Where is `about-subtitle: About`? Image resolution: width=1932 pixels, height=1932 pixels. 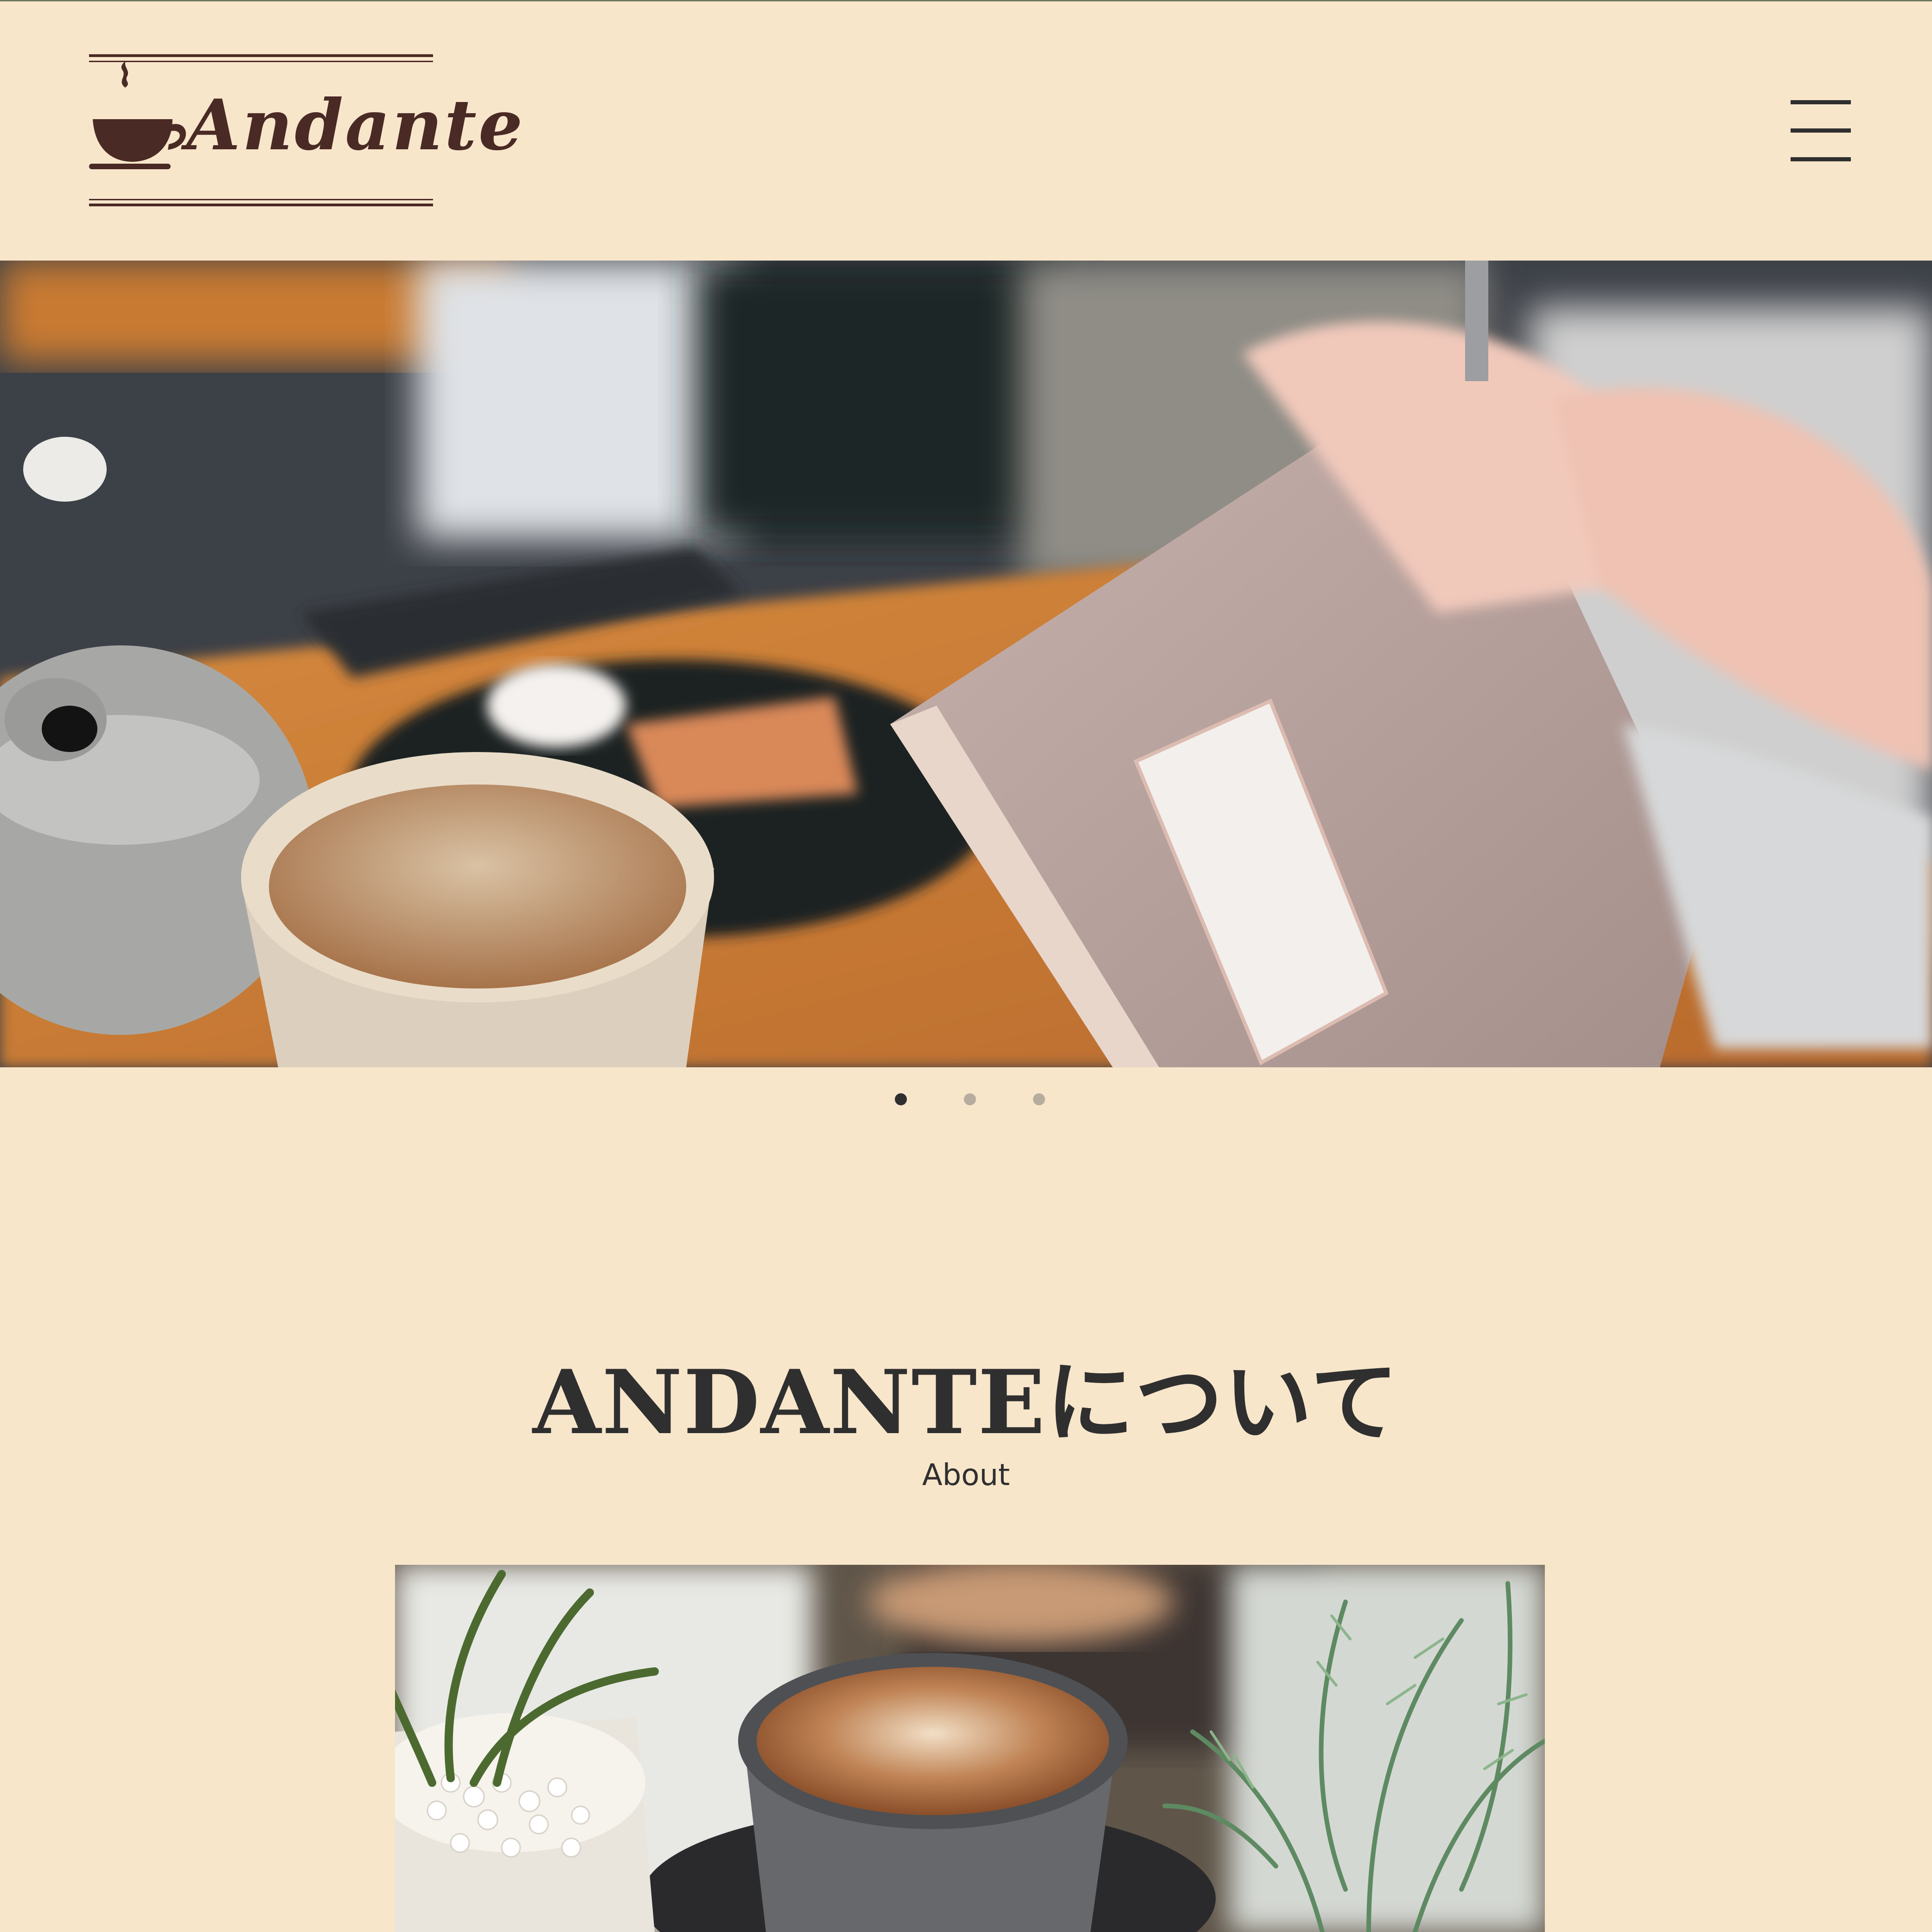
about-subtitle: About is located at coordinates (966, 1475).